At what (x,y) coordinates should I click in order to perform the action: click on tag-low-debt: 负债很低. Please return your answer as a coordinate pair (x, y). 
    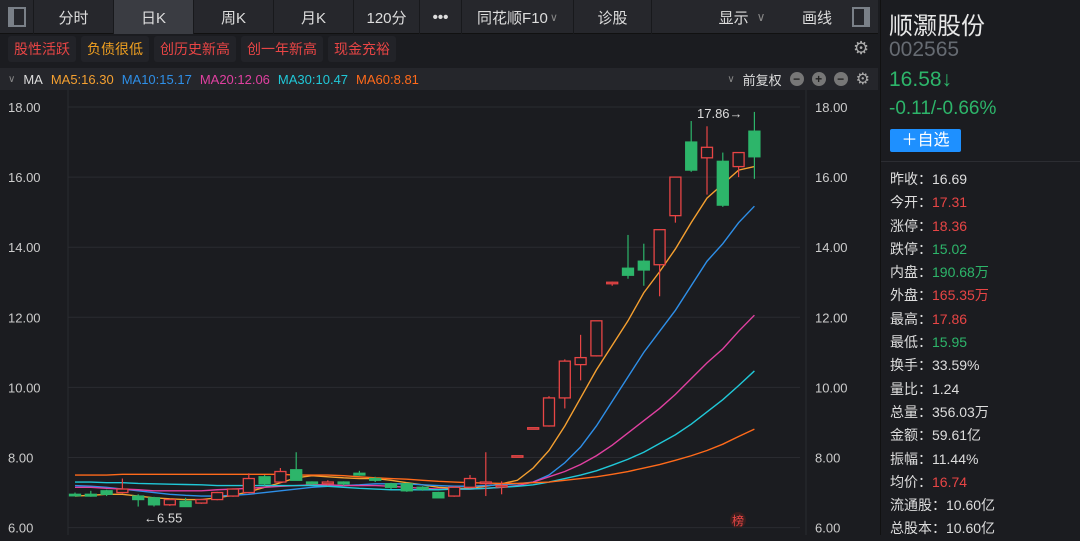
    Looking at the image, I should click on (115, 49).